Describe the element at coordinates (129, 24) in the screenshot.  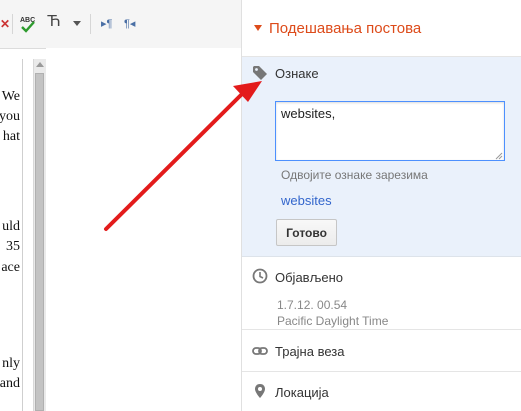
I see `rtl-button: ¶◂` at that location.